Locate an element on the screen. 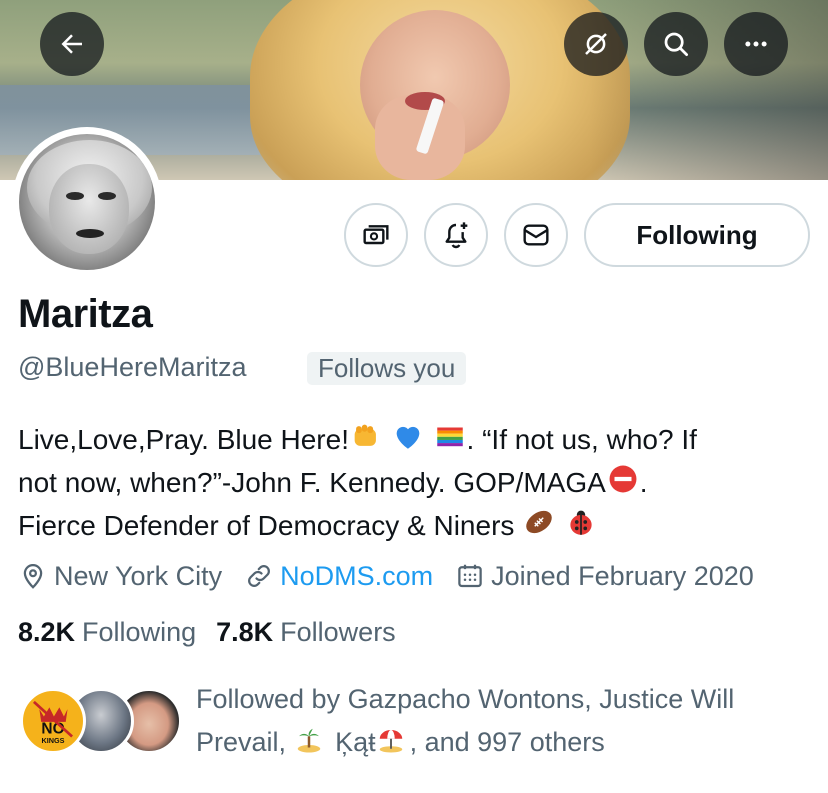 The image size is (828, 793). bio-text: Live,Love,Pray. Blue Here! is located at coordinates (183, 439).